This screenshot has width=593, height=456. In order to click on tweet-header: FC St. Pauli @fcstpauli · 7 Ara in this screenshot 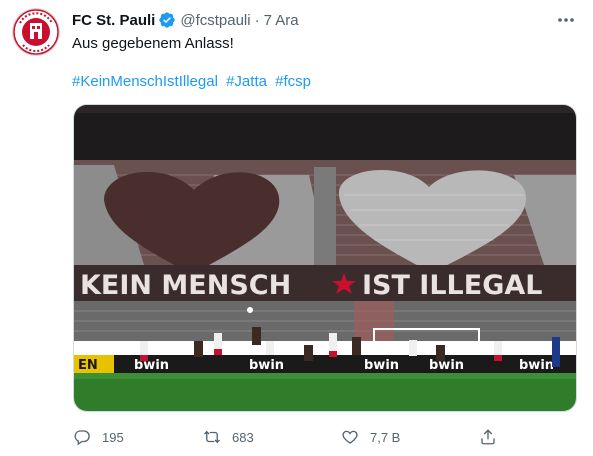, I will do `click(185, 20)`.